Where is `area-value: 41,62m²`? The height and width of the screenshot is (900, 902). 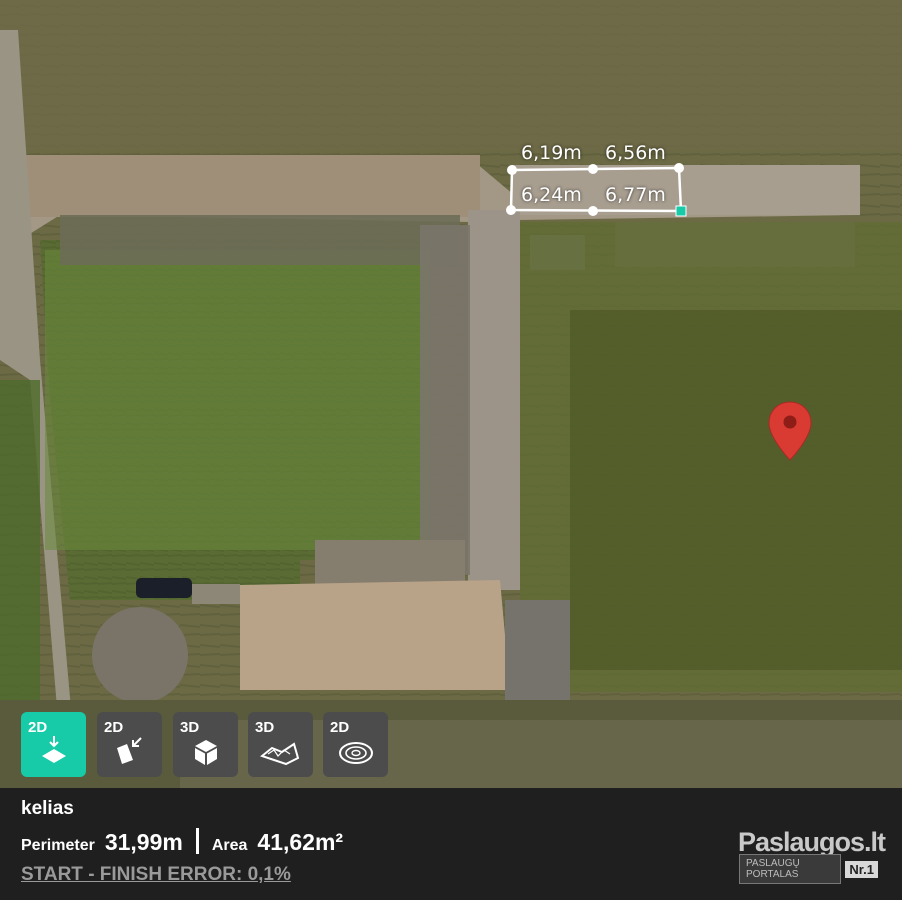 area-value: 41,62m² is located at coordinates (300, 842).